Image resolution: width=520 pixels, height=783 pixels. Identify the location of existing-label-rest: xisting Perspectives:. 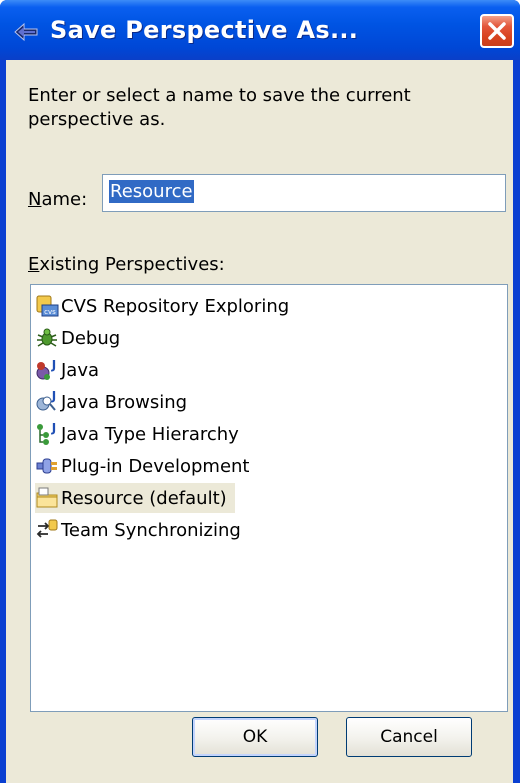
(132, 264).